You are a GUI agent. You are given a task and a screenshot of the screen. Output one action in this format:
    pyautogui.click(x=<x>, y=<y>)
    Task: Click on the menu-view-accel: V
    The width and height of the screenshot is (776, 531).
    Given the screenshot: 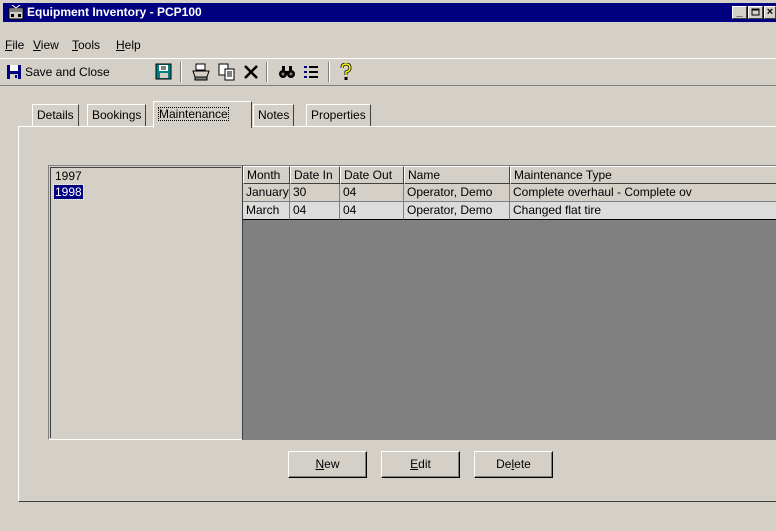 What is the action you would take?
    pyautogui.click(x=37, y=45)
    